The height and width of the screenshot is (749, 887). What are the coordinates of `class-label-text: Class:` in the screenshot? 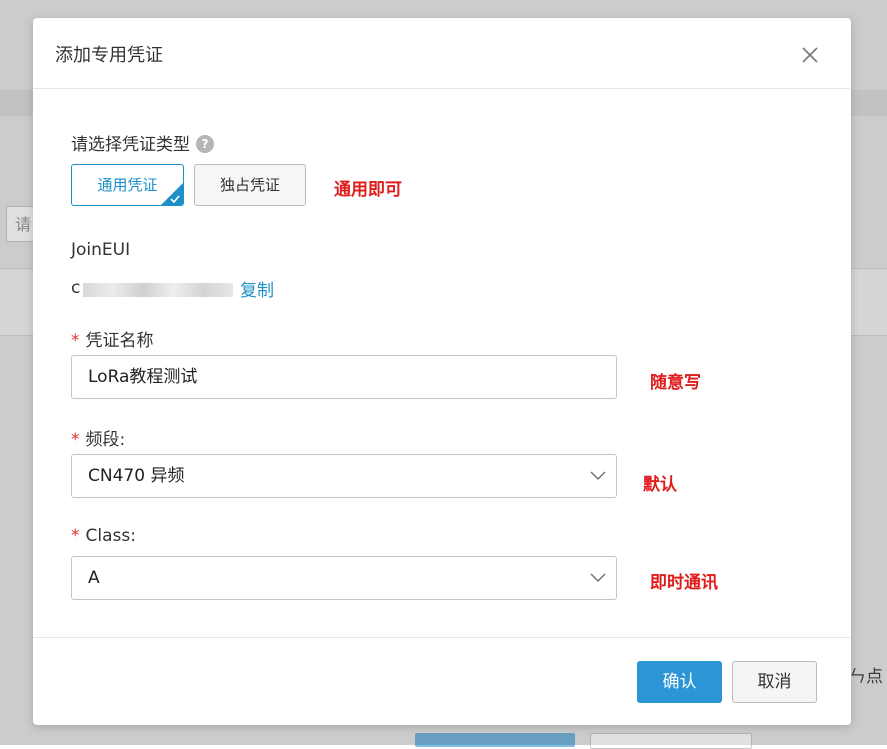 It's located at (110, 536).